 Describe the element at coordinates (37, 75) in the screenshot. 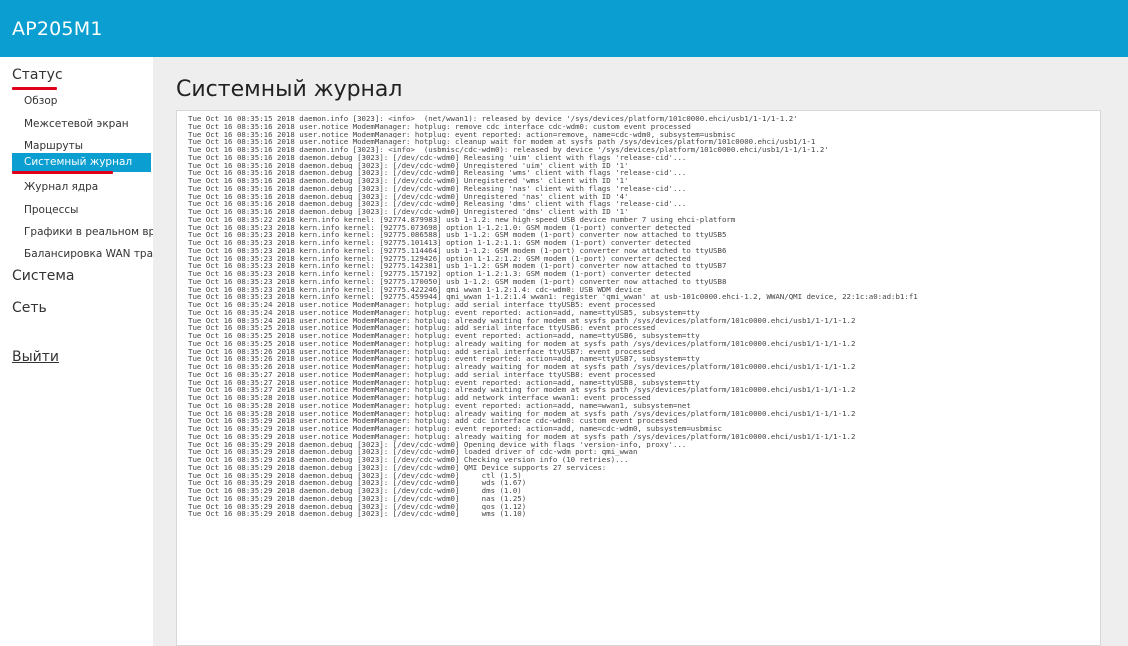

I see `sidebar-section-status: Статус` at that location.